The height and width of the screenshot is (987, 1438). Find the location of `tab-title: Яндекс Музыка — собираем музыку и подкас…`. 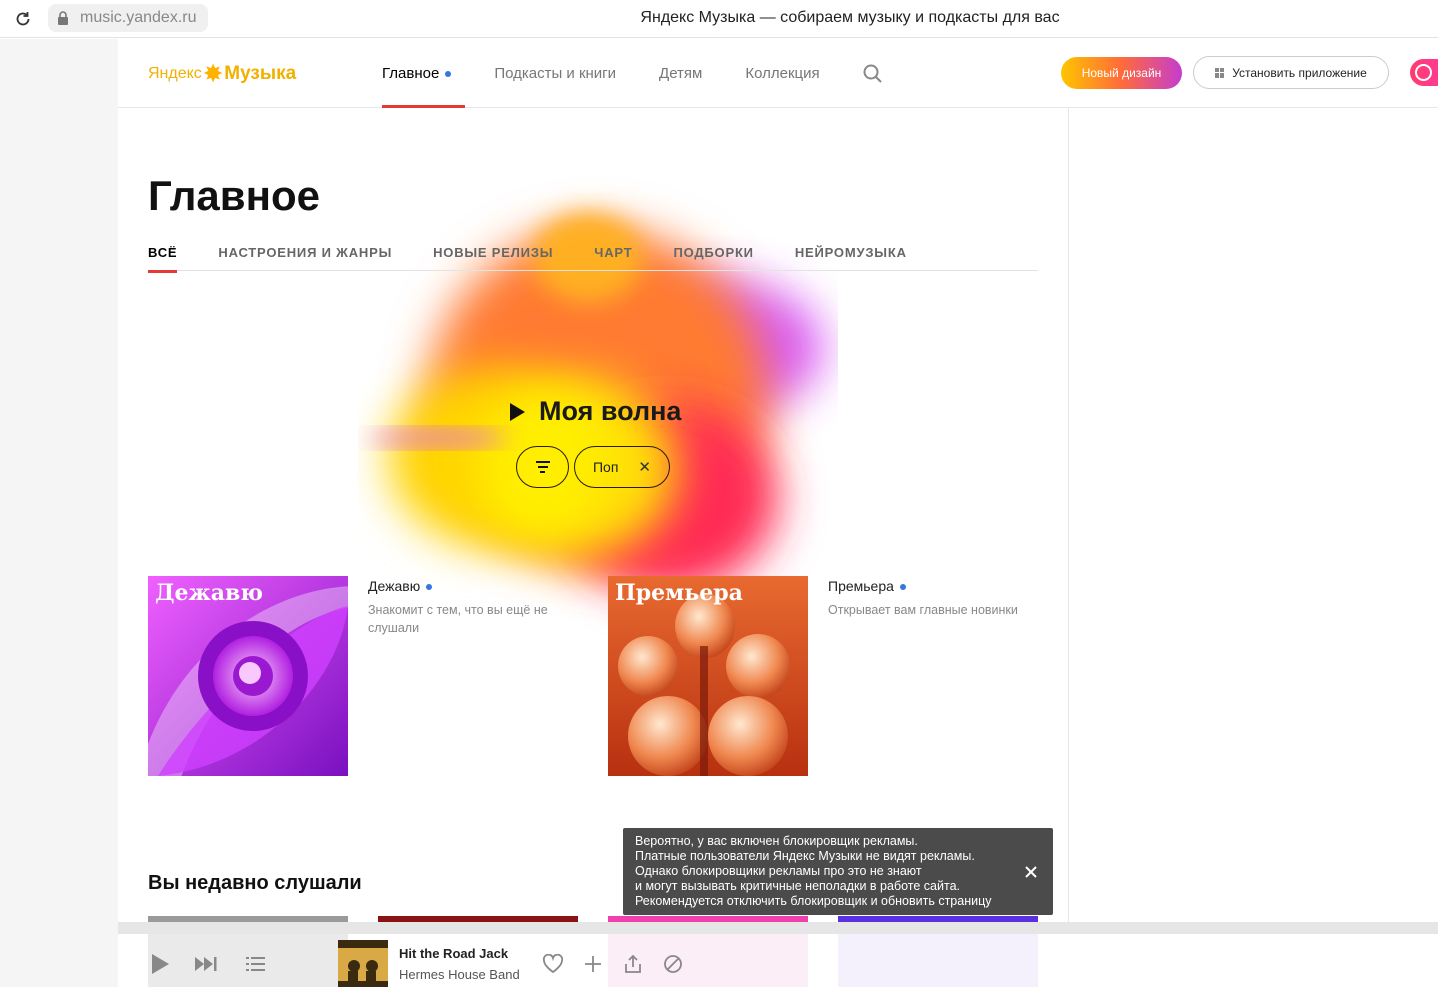

tab-title: Яндекс Музыка — собираем музыку и подкас… is located at coordinates (850, 17).